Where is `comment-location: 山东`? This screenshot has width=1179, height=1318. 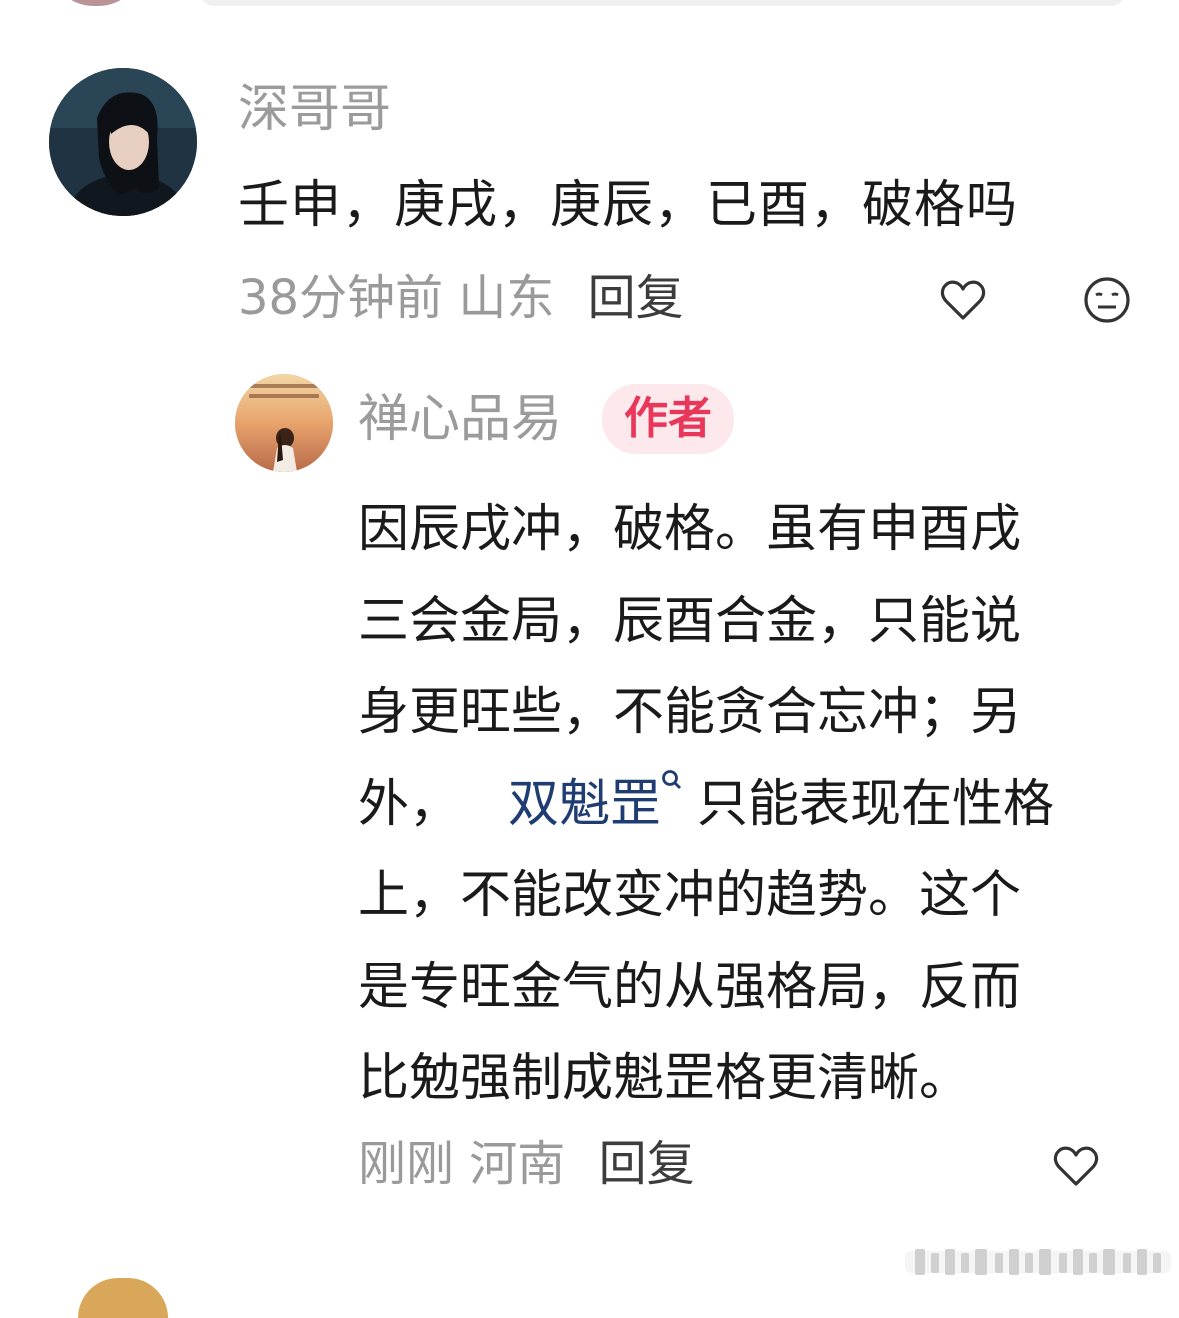
comment-location: 山东 is located at coordinates (506, 298).